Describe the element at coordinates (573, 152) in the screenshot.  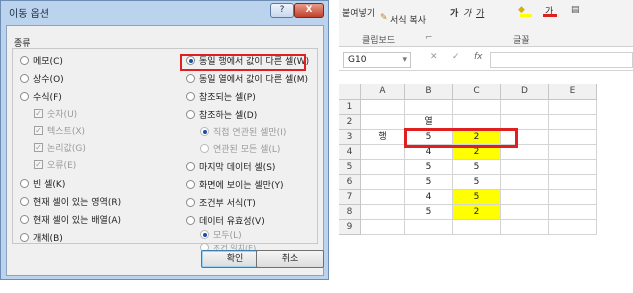
I see `cell-e4` at that location.